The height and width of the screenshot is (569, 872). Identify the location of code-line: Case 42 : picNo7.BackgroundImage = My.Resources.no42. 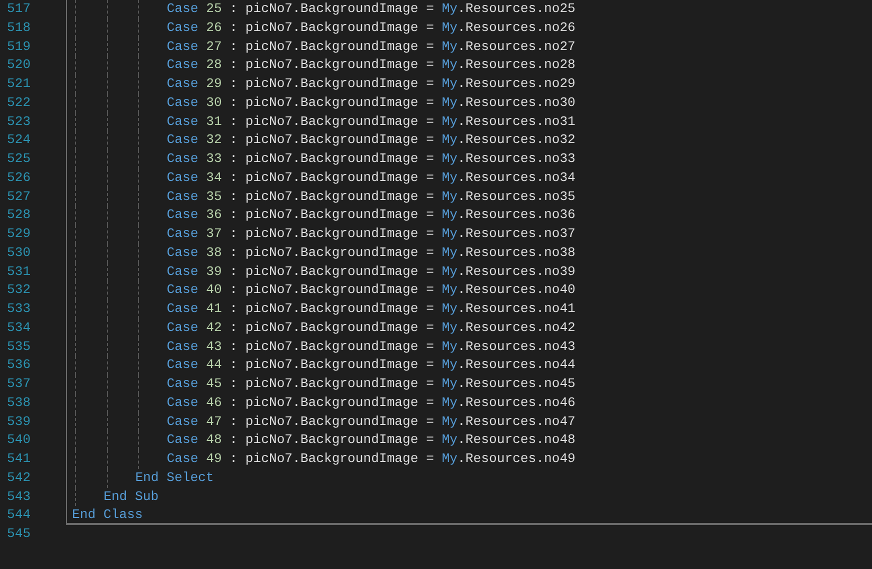
(371, 327).